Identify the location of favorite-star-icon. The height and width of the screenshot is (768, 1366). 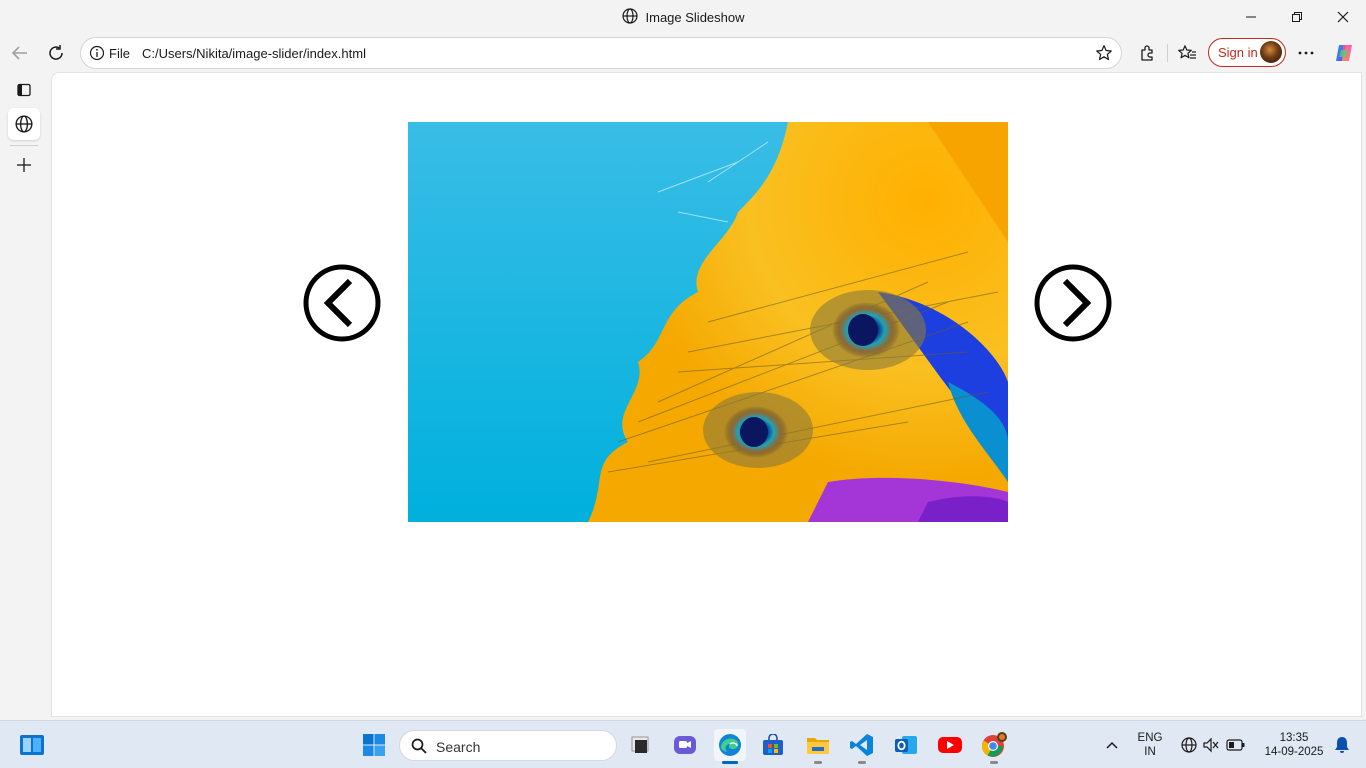
(1104, 55).